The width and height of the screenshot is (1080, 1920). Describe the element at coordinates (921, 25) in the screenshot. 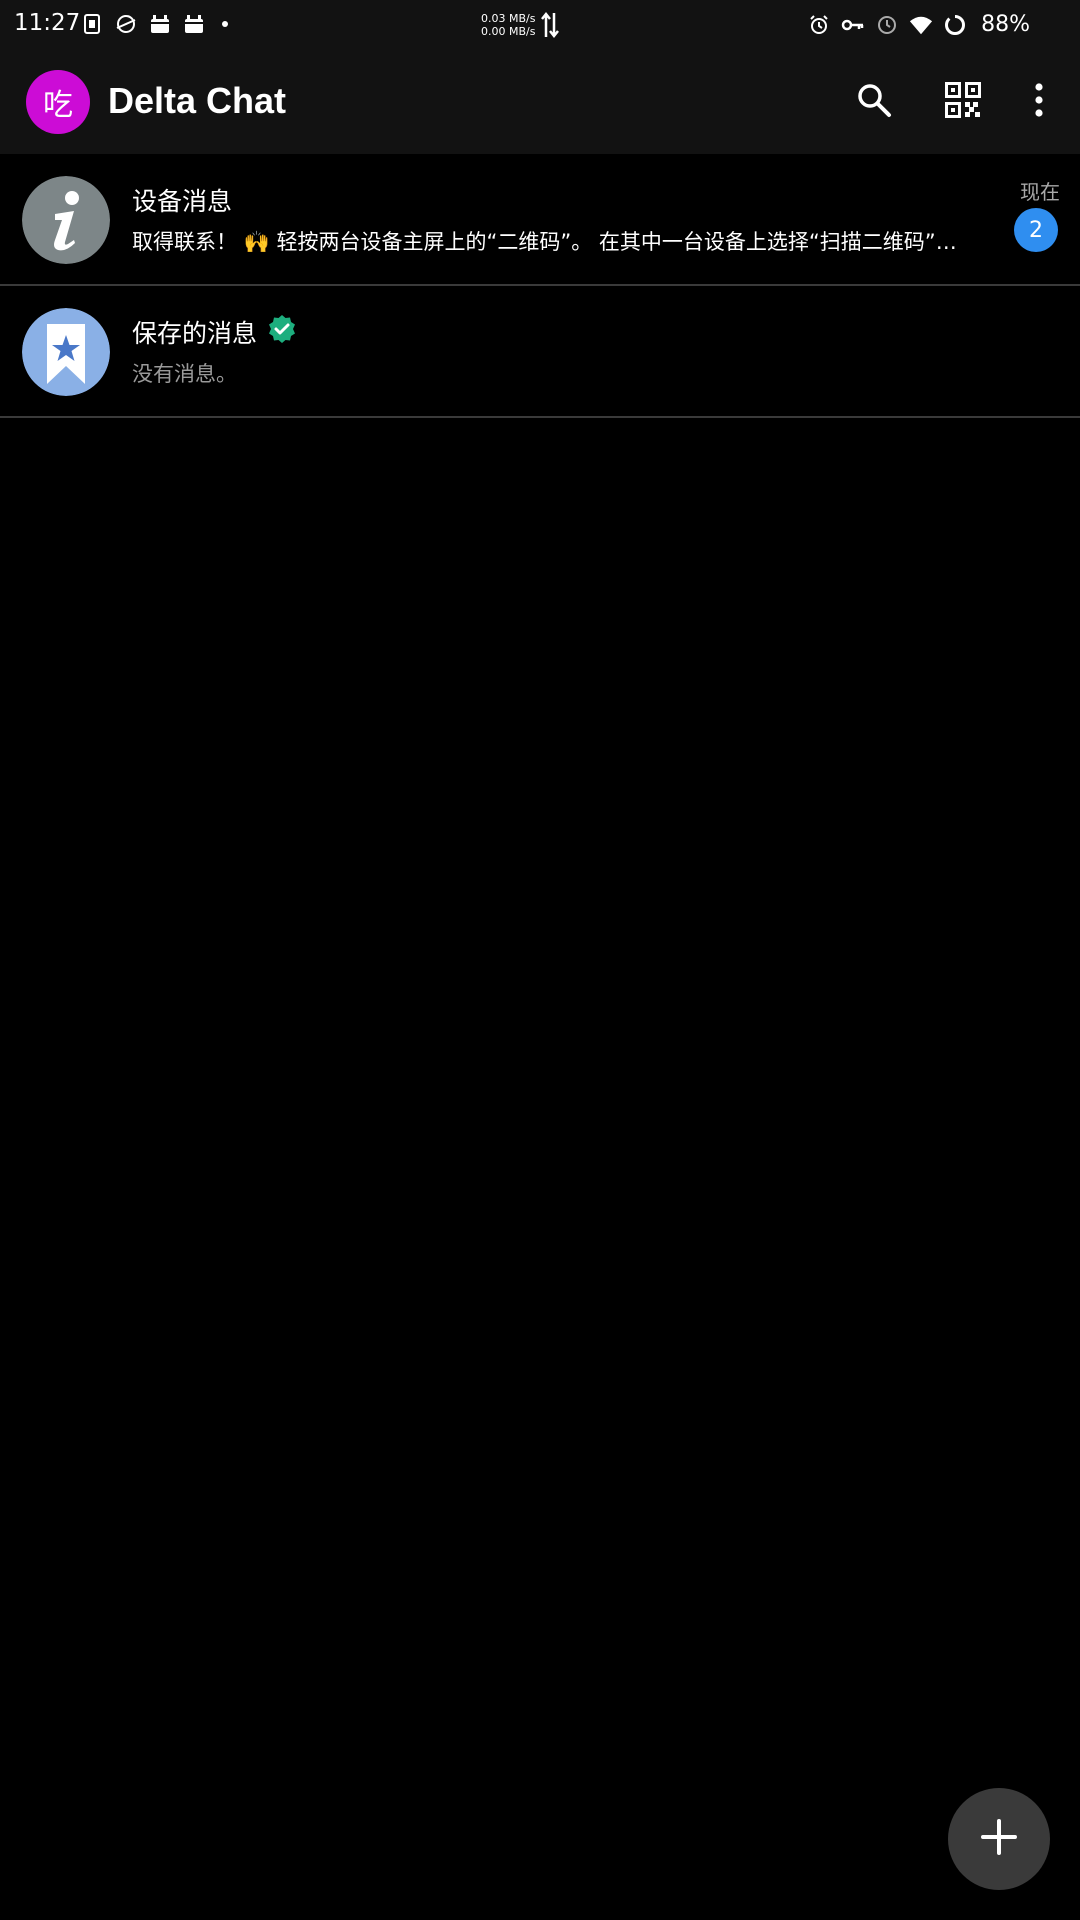

I see `wifi-icon` at that location.